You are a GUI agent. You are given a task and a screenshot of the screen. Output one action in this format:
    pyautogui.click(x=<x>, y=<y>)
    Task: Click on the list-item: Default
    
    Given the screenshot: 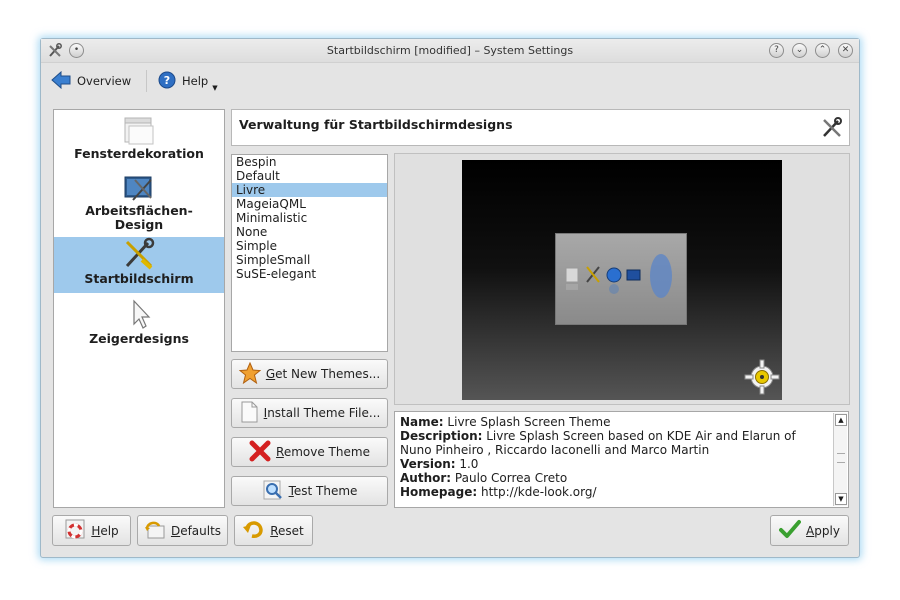 What is the action you would take?
    pyautogui.click(x=309, y=176)
    